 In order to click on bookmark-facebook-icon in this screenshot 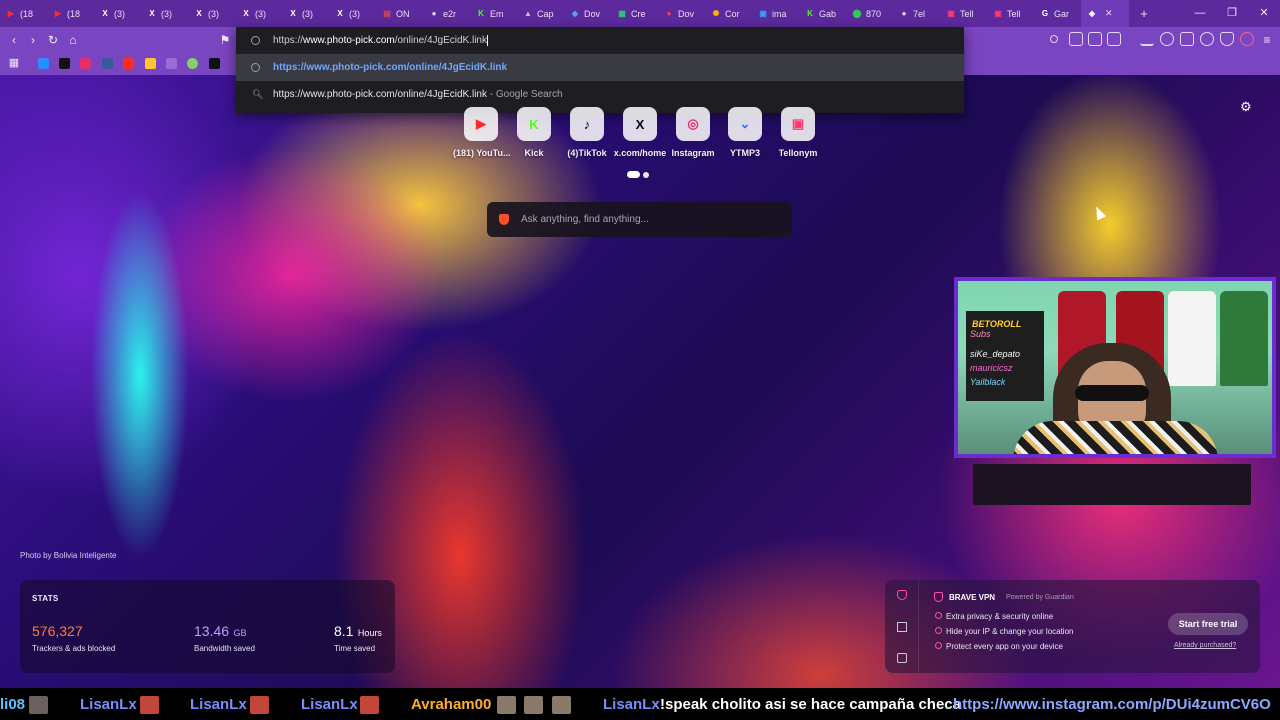, I will do `click(107, 63)`.